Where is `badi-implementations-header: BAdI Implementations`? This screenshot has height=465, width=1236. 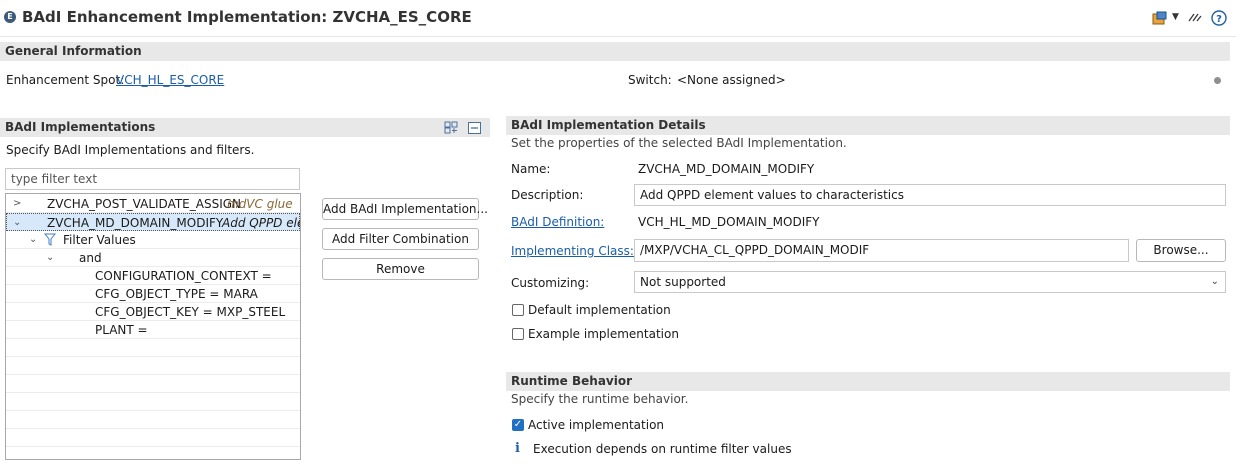 badi-implementations-header: BAdI Implementations is located at coordinates (245, 127).